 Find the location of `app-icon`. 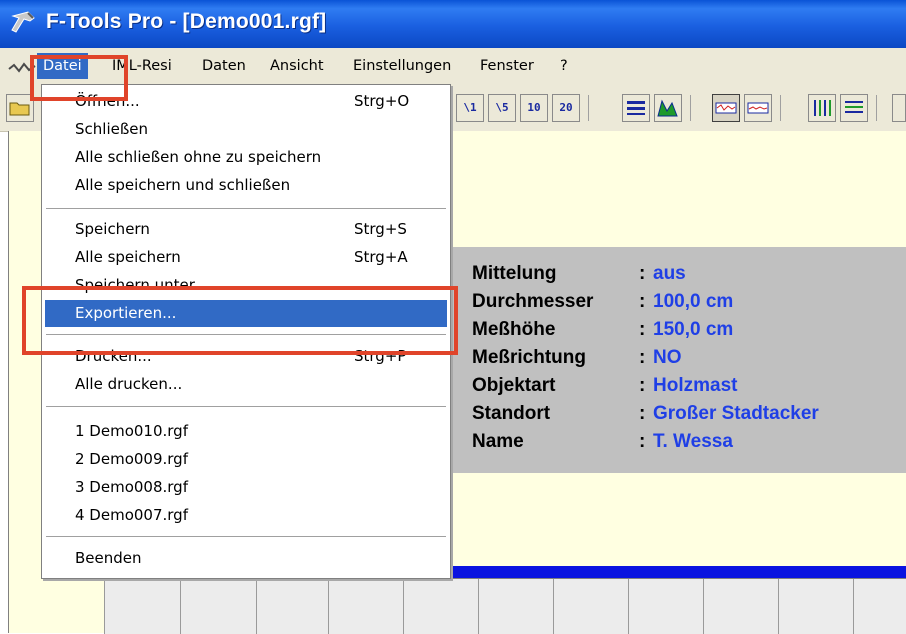

app-icon is located at coordinates (23, 22).